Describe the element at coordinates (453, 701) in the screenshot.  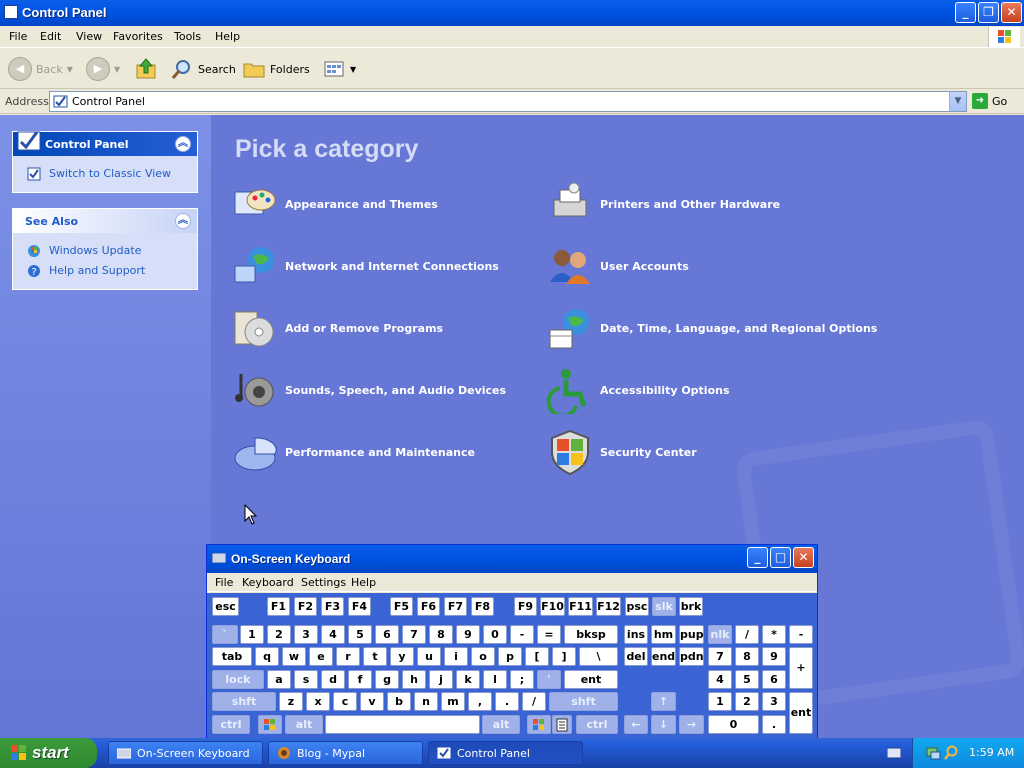
I see `key-m: m` at that location.